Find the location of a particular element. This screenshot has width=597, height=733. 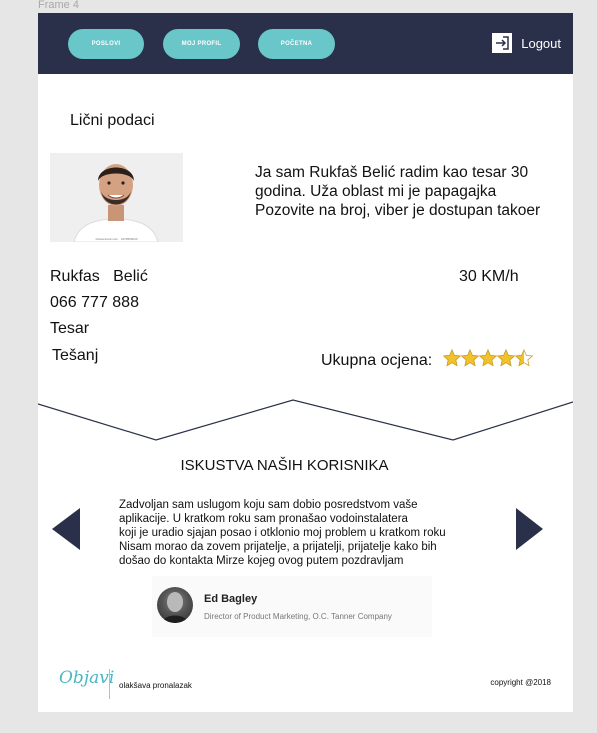

prev-testimonial-button is located at coordinates (66, 529).